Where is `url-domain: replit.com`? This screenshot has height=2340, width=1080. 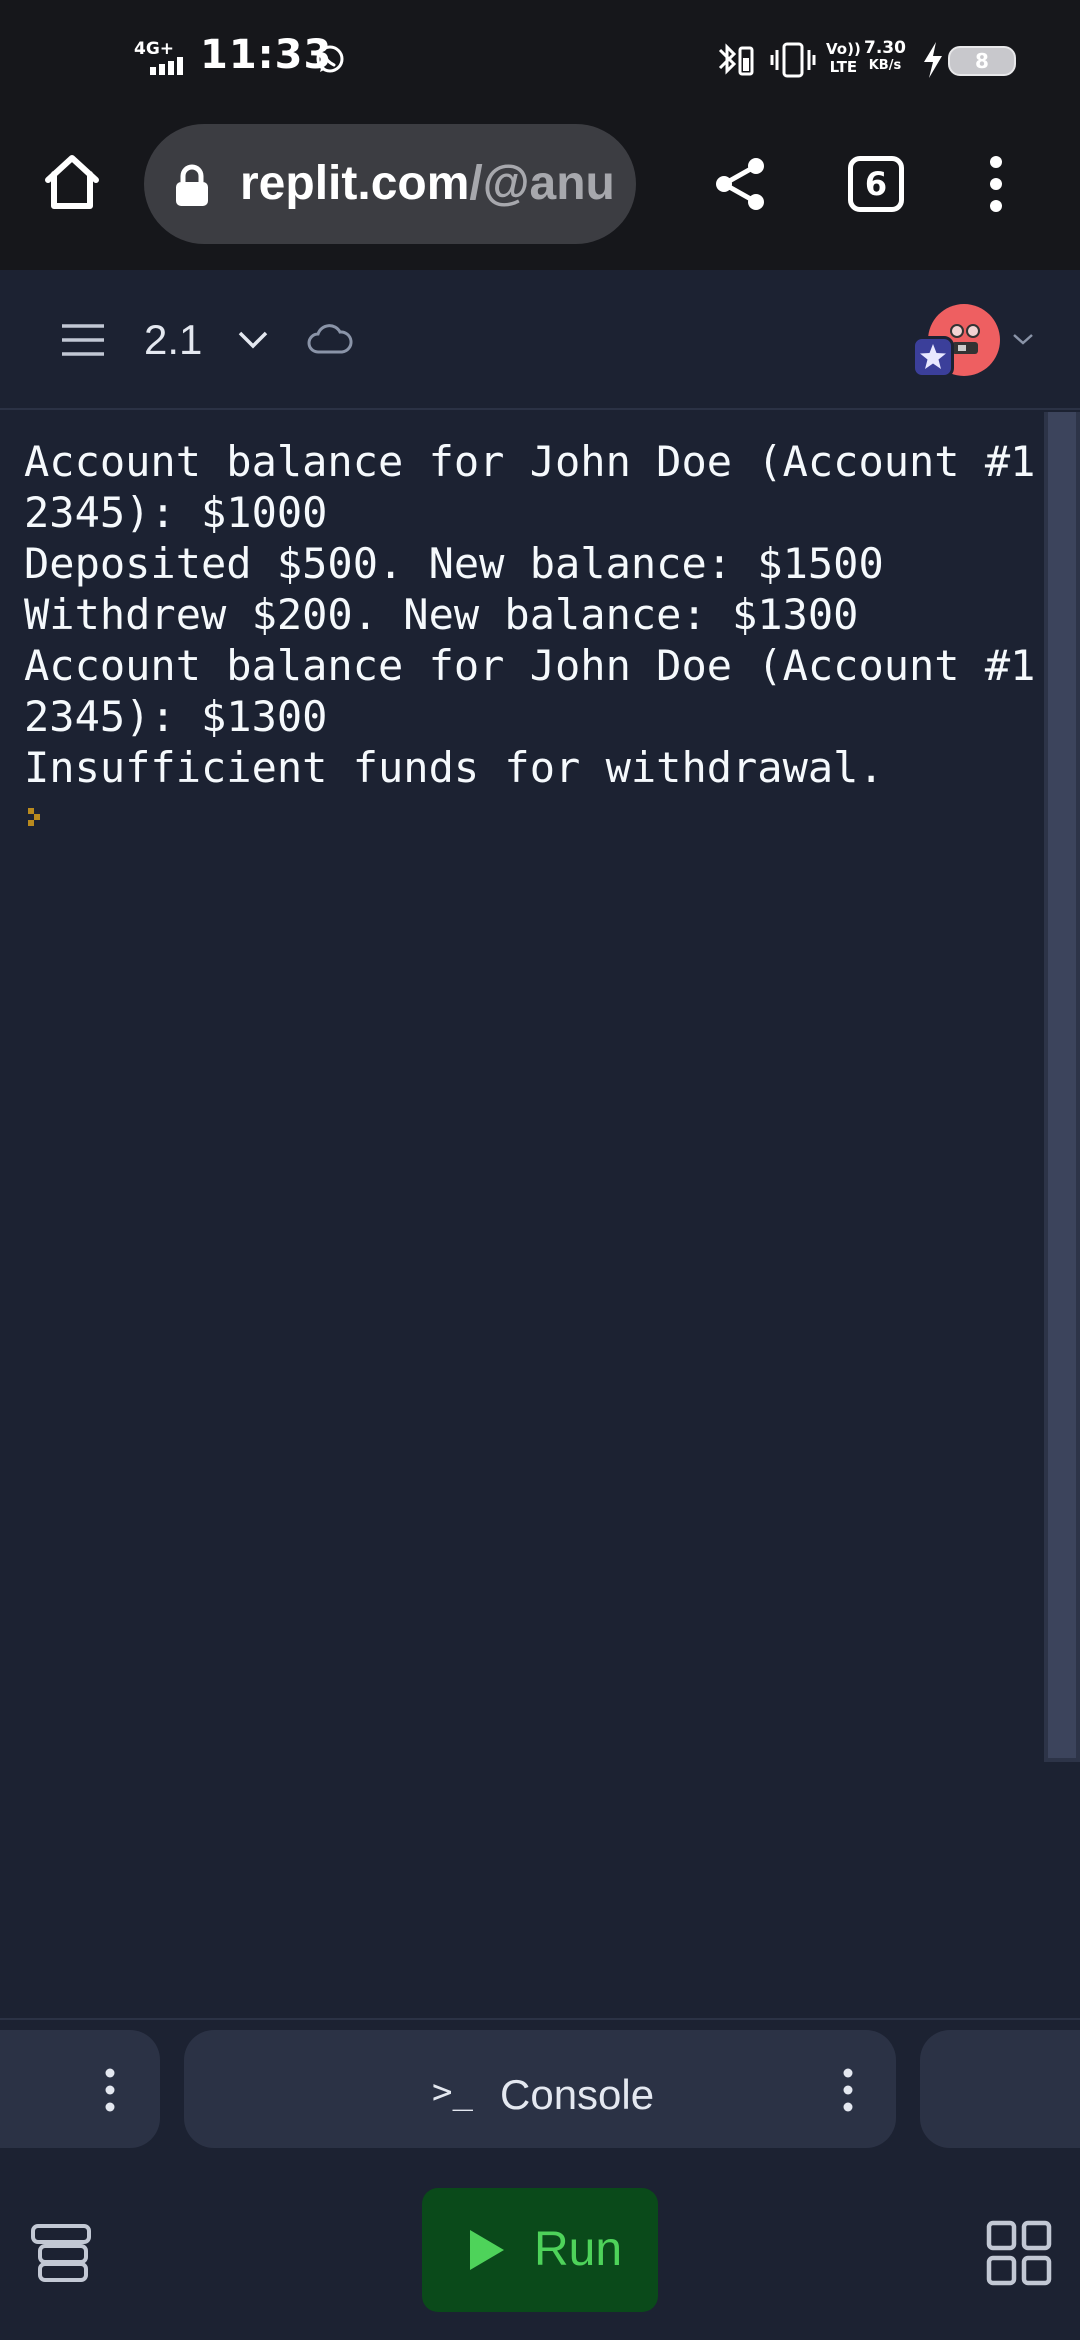
url-domain: replit.com is located at coordinates (355, 183).